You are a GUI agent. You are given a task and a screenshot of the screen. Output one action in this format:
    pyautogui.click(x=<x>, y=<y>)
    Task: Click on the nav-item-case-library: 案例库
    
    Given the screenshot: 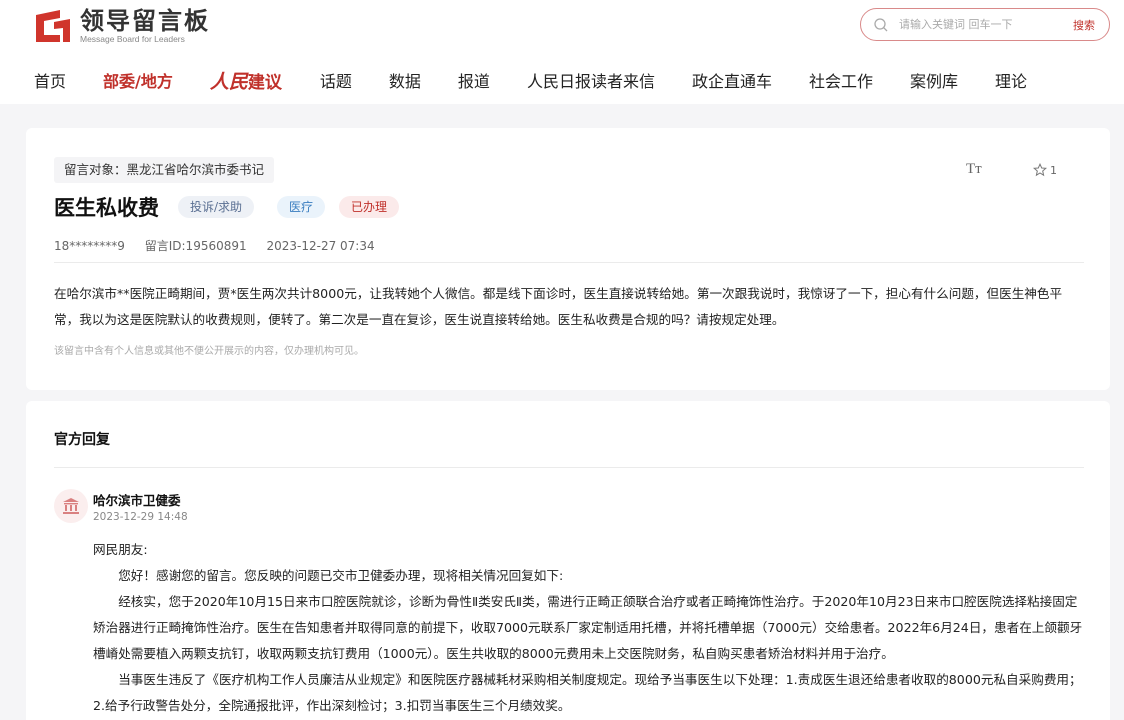 What is the action you would take?
    pyautogui.click(x=934, y=80)
    